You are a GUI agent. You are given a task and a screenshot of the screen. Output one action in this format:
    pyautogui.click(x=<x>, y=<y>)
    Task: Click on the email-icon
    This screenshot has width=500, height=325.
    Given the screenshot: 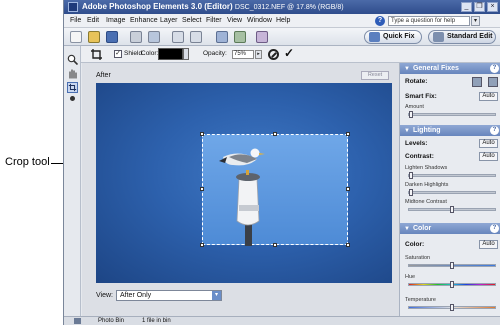 What is the action you would take?
    pyautogui.click(x=154, y=37)
    